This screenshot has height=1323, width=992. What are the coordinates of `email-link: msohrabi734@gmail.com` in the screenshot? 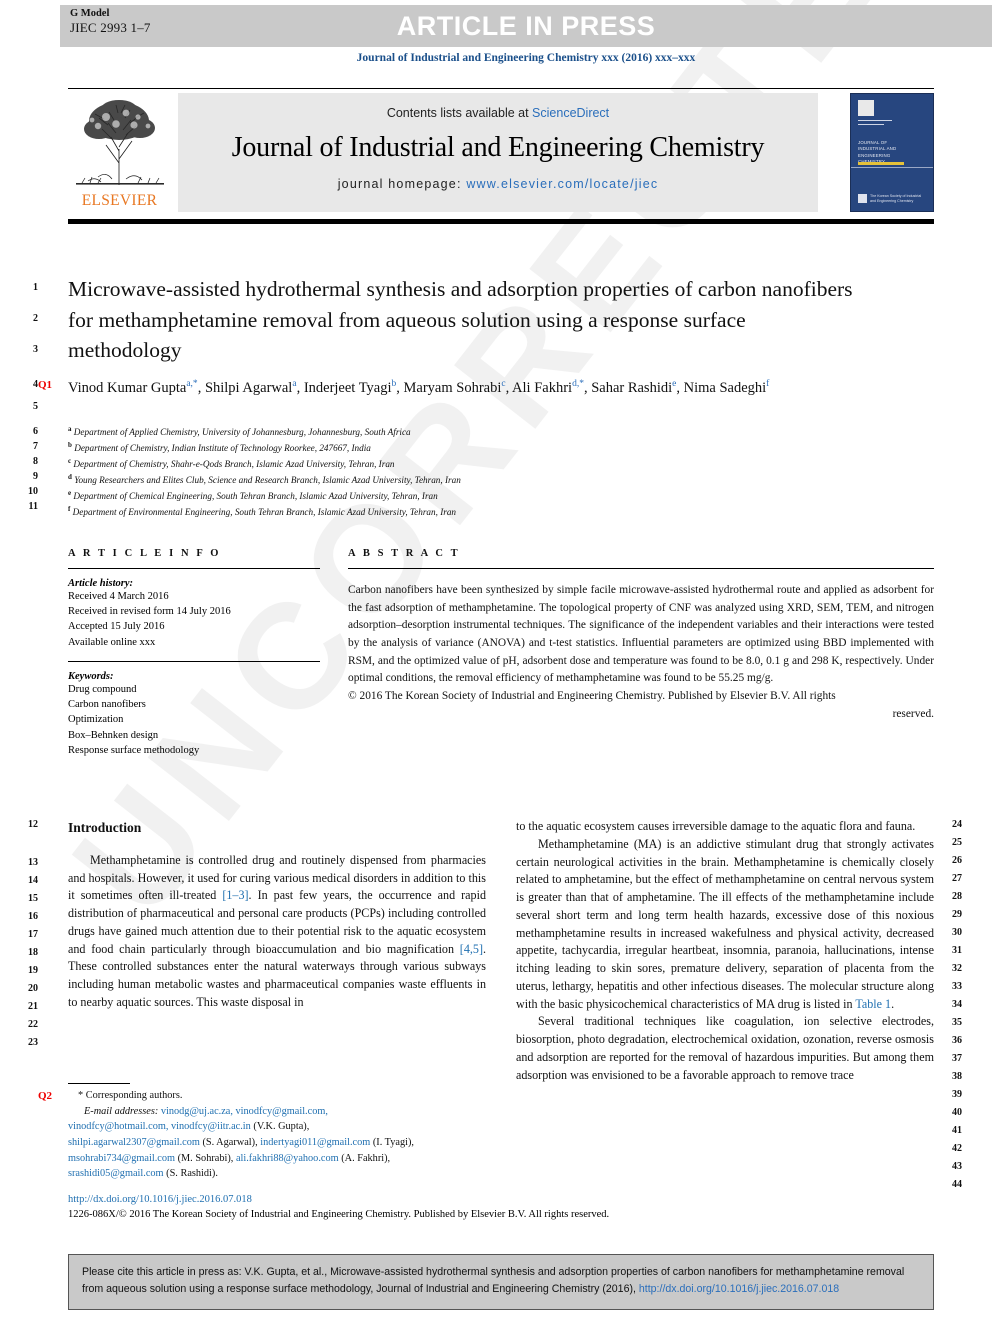 It's located at (121, 1158).